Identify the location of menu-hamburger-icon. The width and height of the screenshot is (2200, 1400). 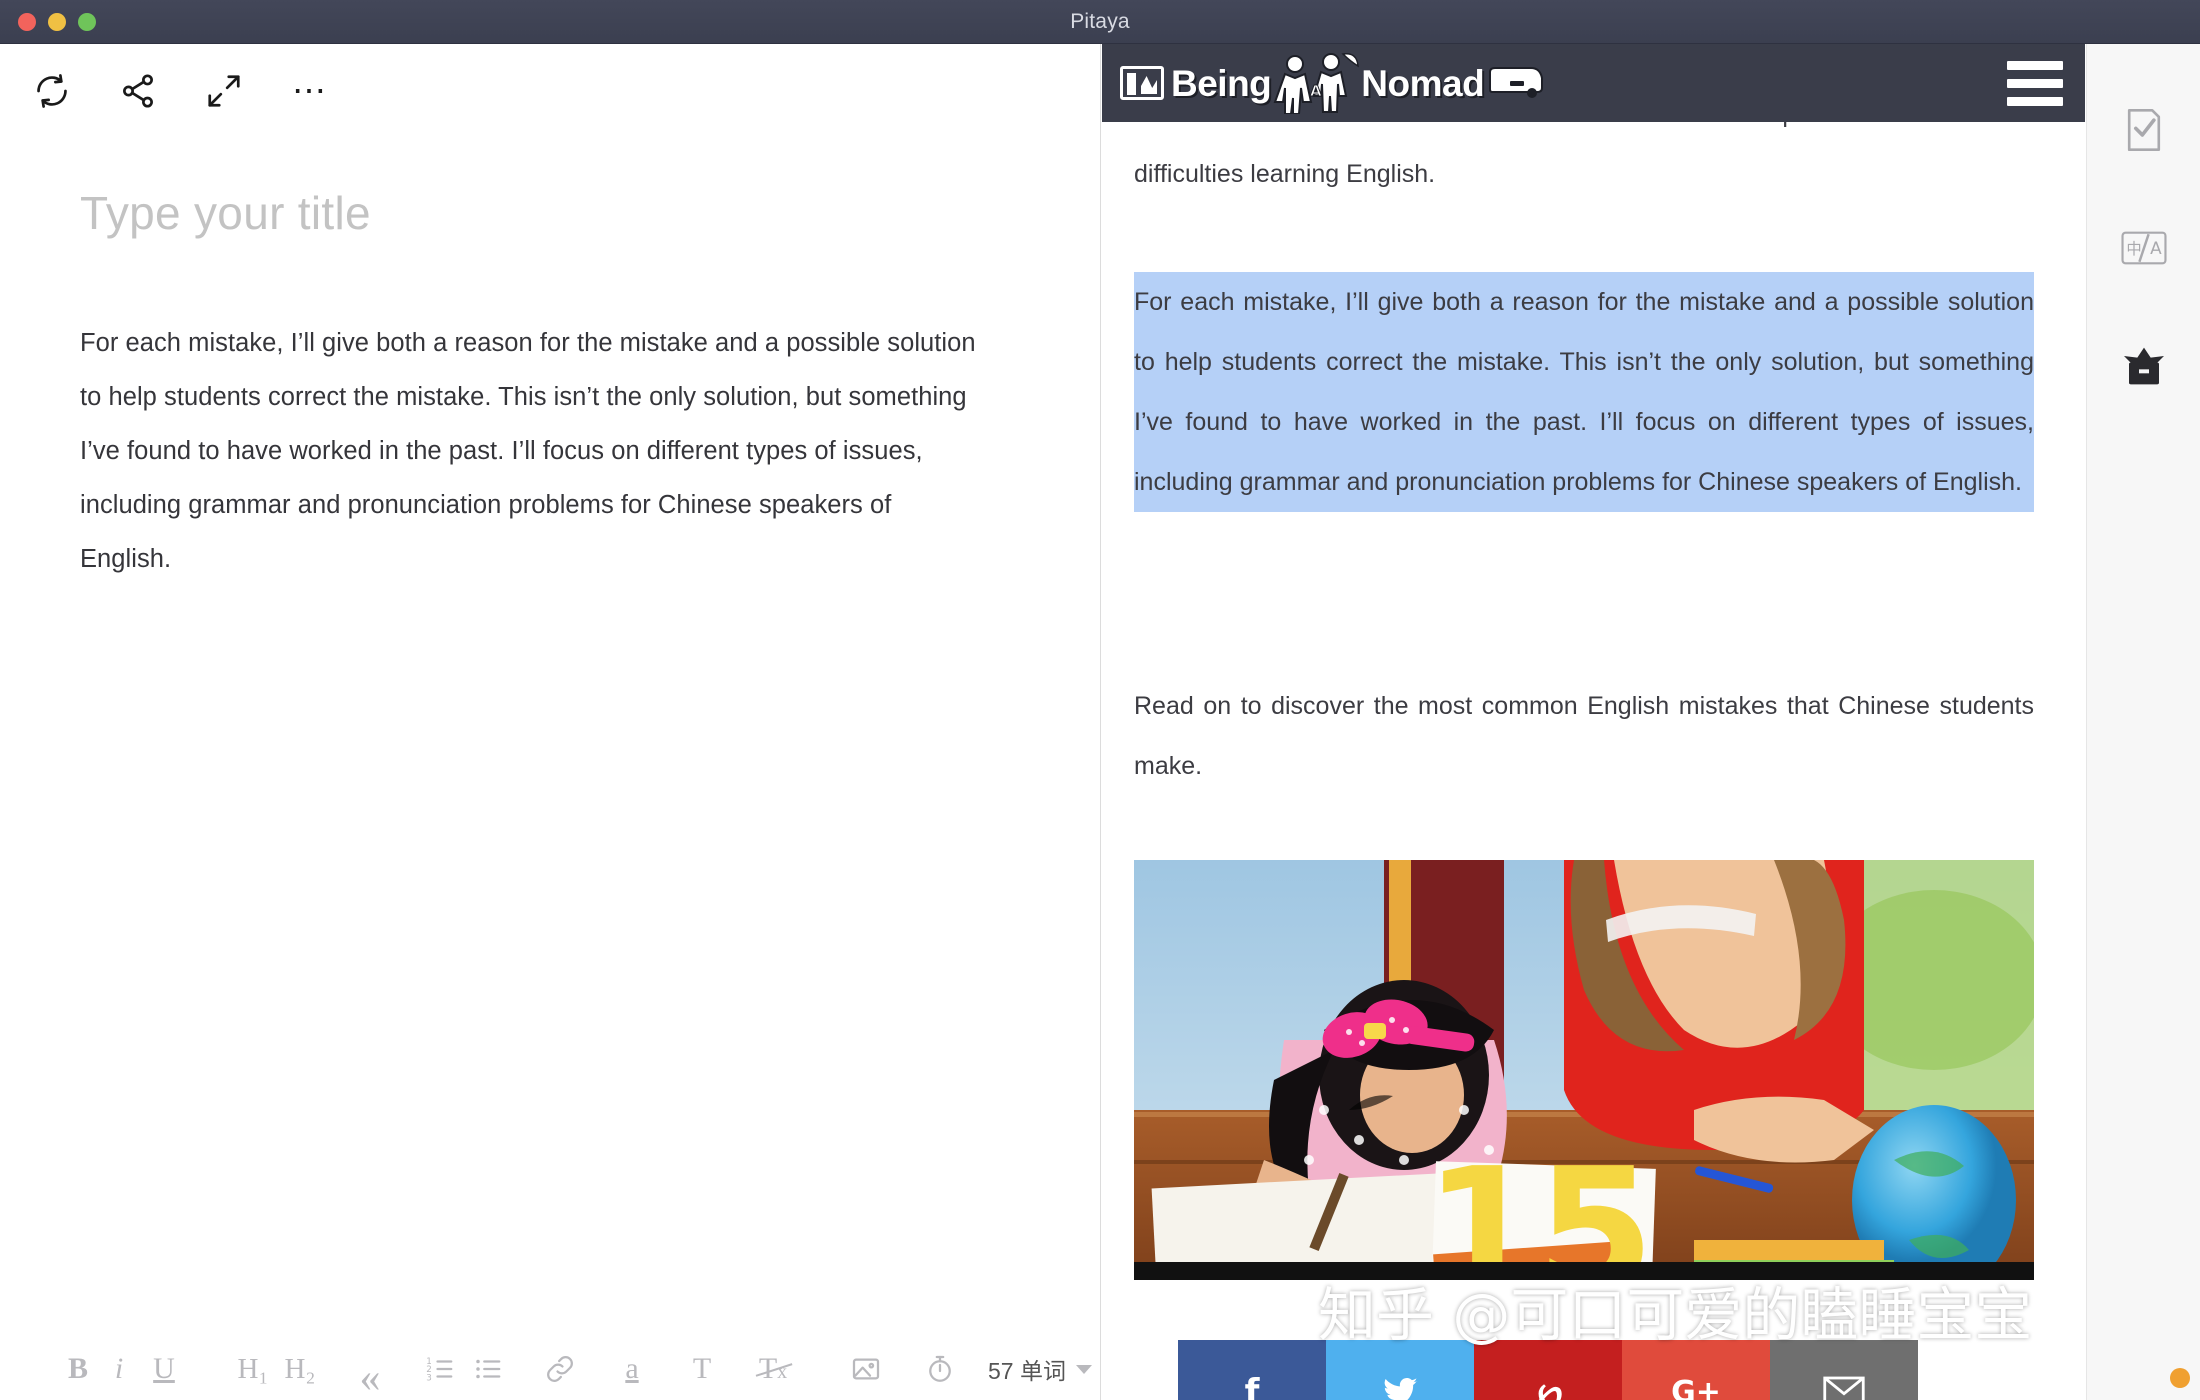
(2035, 83).